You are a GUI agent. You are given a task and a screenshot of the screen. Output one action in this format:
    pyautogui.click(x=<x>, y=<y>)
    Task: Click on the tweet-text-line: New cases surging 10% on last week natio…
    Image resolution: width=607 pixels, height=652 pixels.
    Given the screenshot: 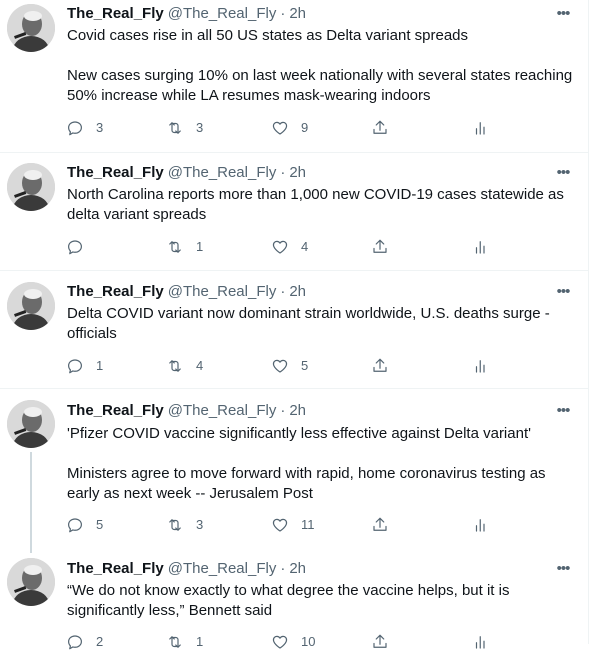 What is the action you would take?
    pyautogui.click(x=320, y=85)
    